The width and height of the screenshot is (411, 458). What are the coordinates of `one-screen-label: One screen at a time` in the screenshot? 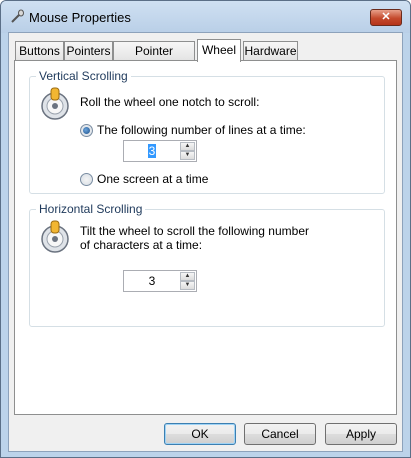 It's located at (152, 179).